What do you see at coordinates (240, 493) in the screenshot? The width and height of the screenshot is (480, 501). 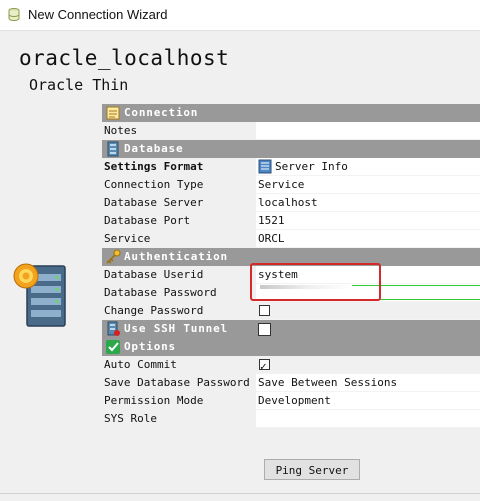 I see `divider` at bounding box center [240, 493].